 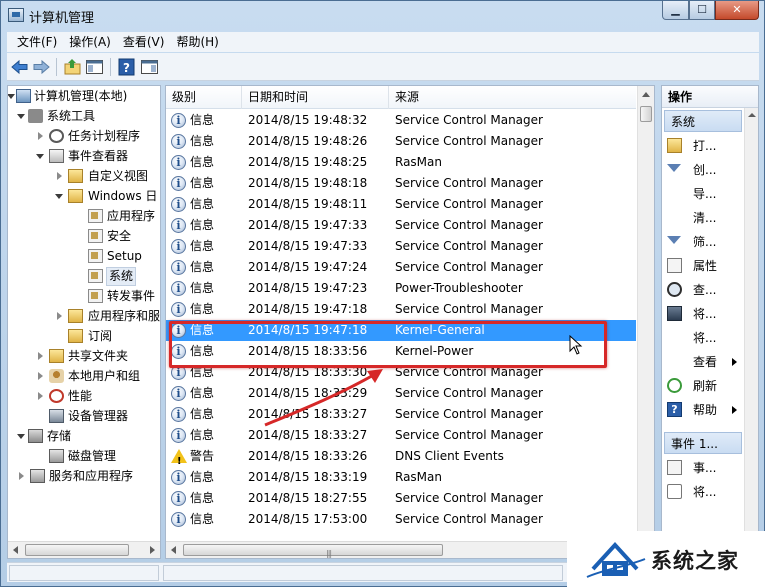 What do you see at coordinates (80, 396) in the screenshot?
I see `tree-node-label: 性能` at bounding box center [80, 396].